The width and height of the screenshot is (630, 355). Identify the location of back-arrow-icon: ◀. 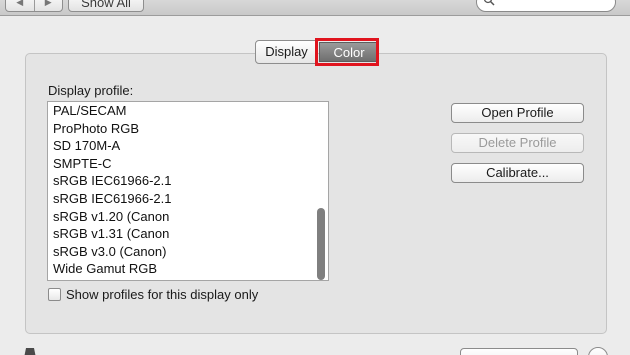
(20, 5).